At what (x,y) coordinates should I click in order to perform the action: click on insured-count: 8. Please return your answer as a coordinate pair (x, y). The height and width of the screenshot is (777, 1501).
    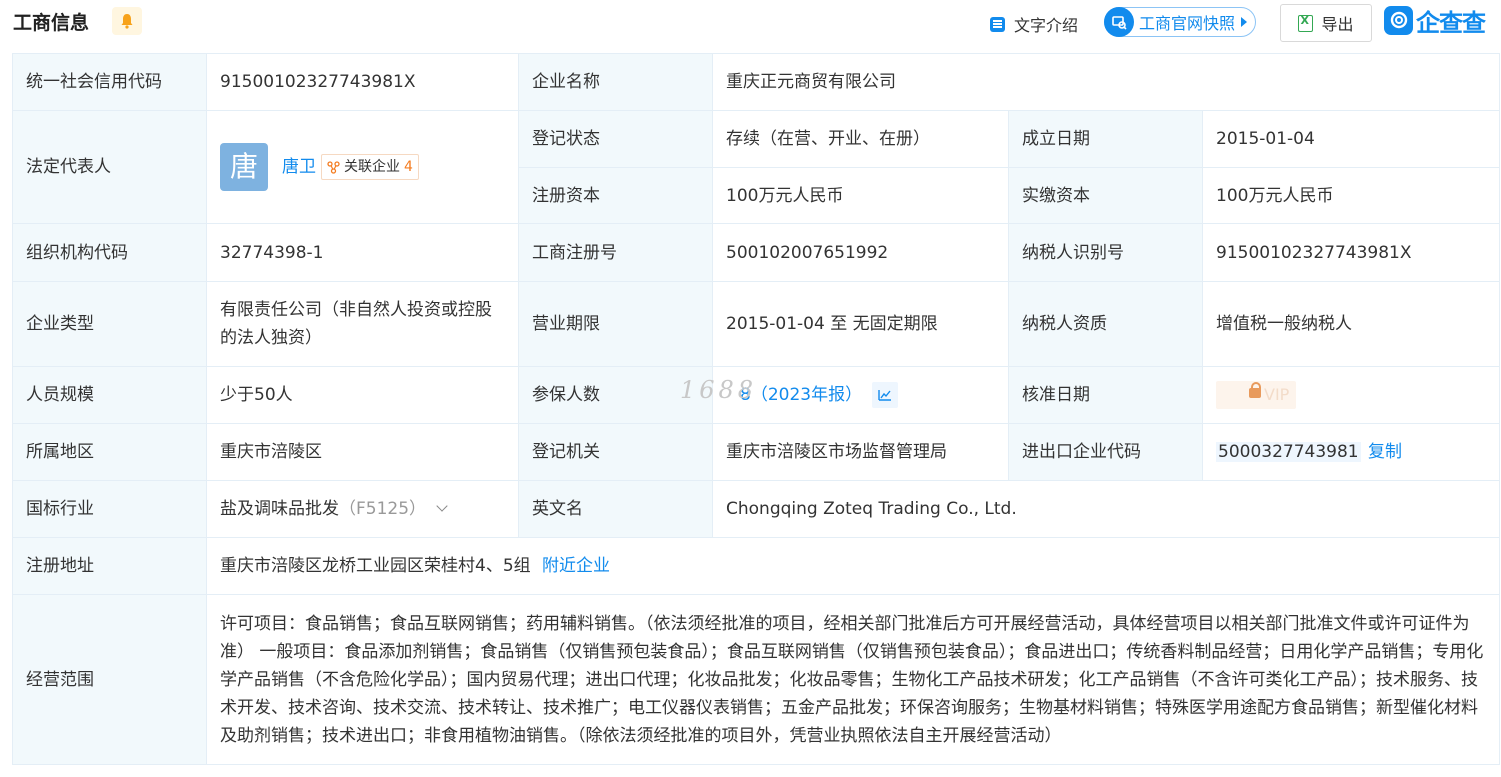
    Looking at the image, I should click on (745, 395).